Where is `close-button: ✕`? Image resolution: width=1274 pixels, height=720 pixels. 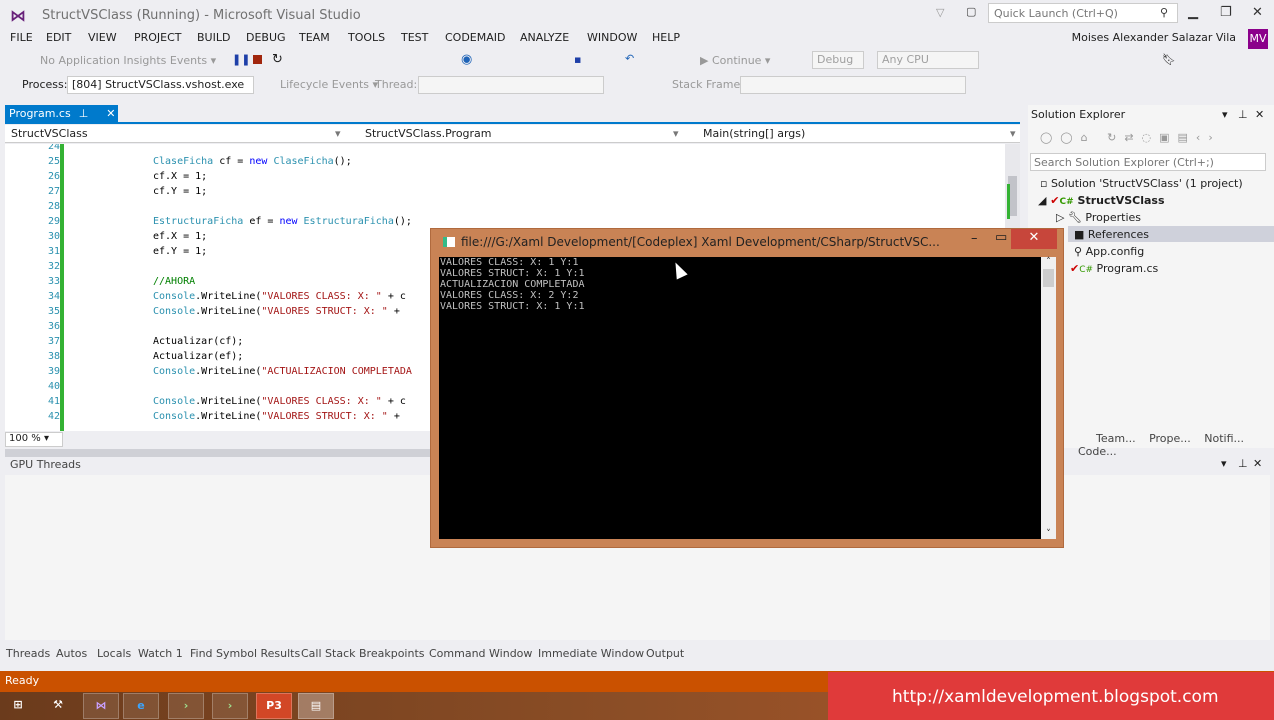
close-button: ✕ is located at coordinates (1257, 12).